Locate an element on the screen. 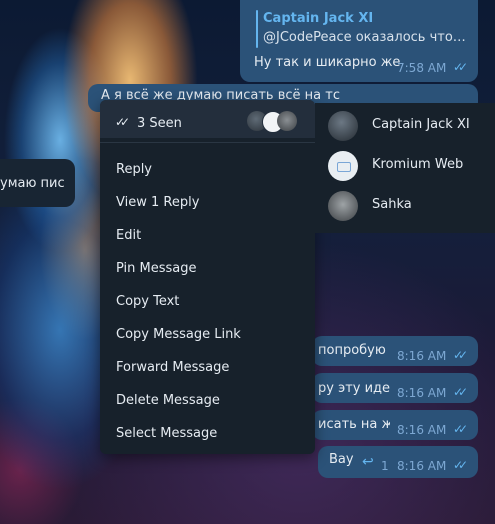 The height and width of the screenshot is (524, 495). menu-item-forward: Forward Message is located at coordinates (207, 368).